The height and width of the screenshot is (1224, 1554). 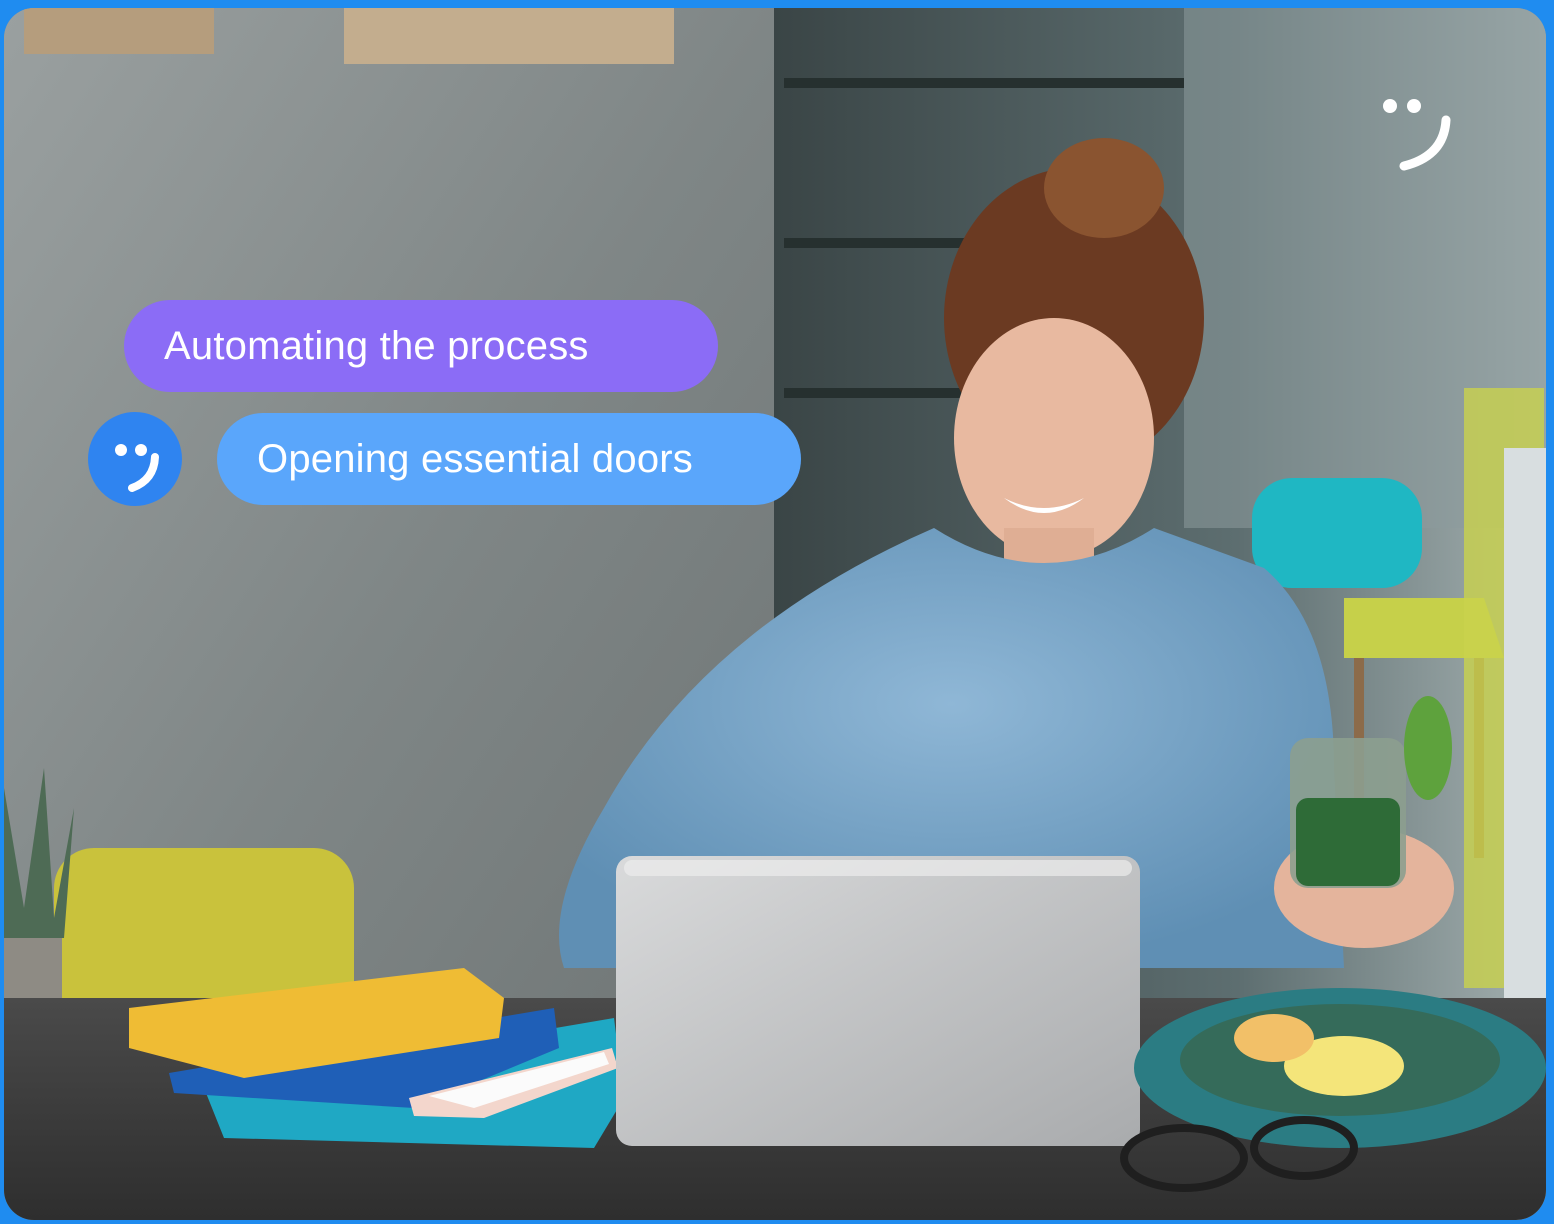 What do you see at coordinates (509, 459) in the screenshot?
I see `chat-bubble-opening: Opening essential doors` at bounding box center [509, 459].